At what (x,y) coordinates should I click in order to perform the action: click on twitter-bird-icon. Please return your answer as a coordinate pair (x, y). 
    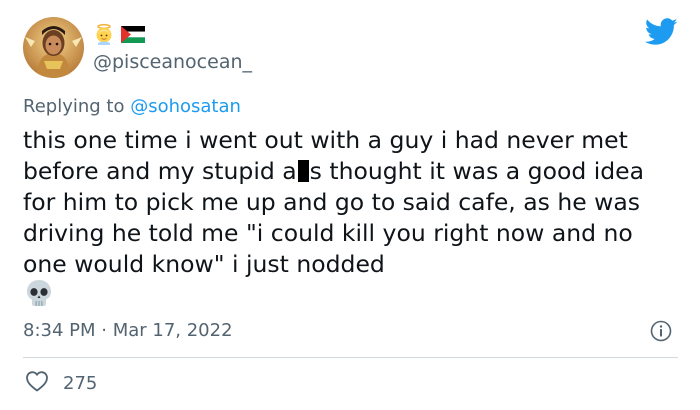
    Looking at the image, I should click on (661, 32).